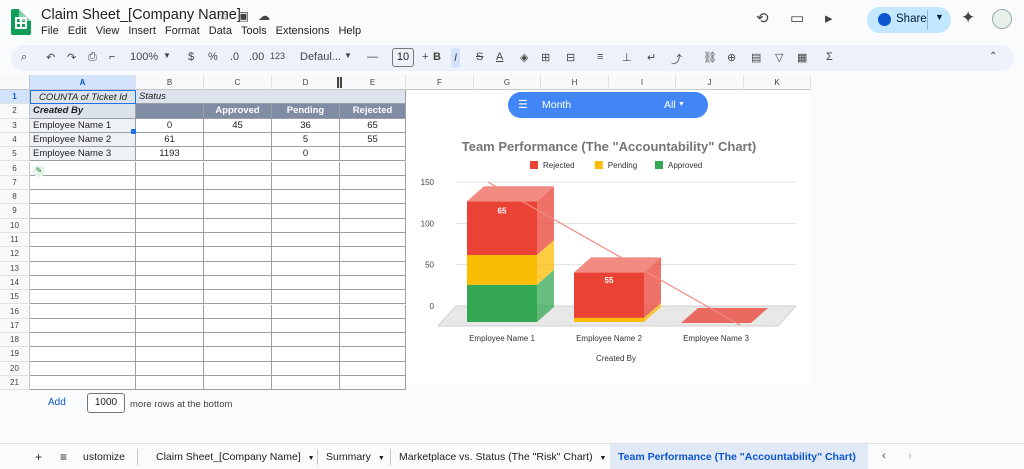  Describe the element at coordinates (777, 82) in the screenshot. I see `column-header-k: K` at that location.